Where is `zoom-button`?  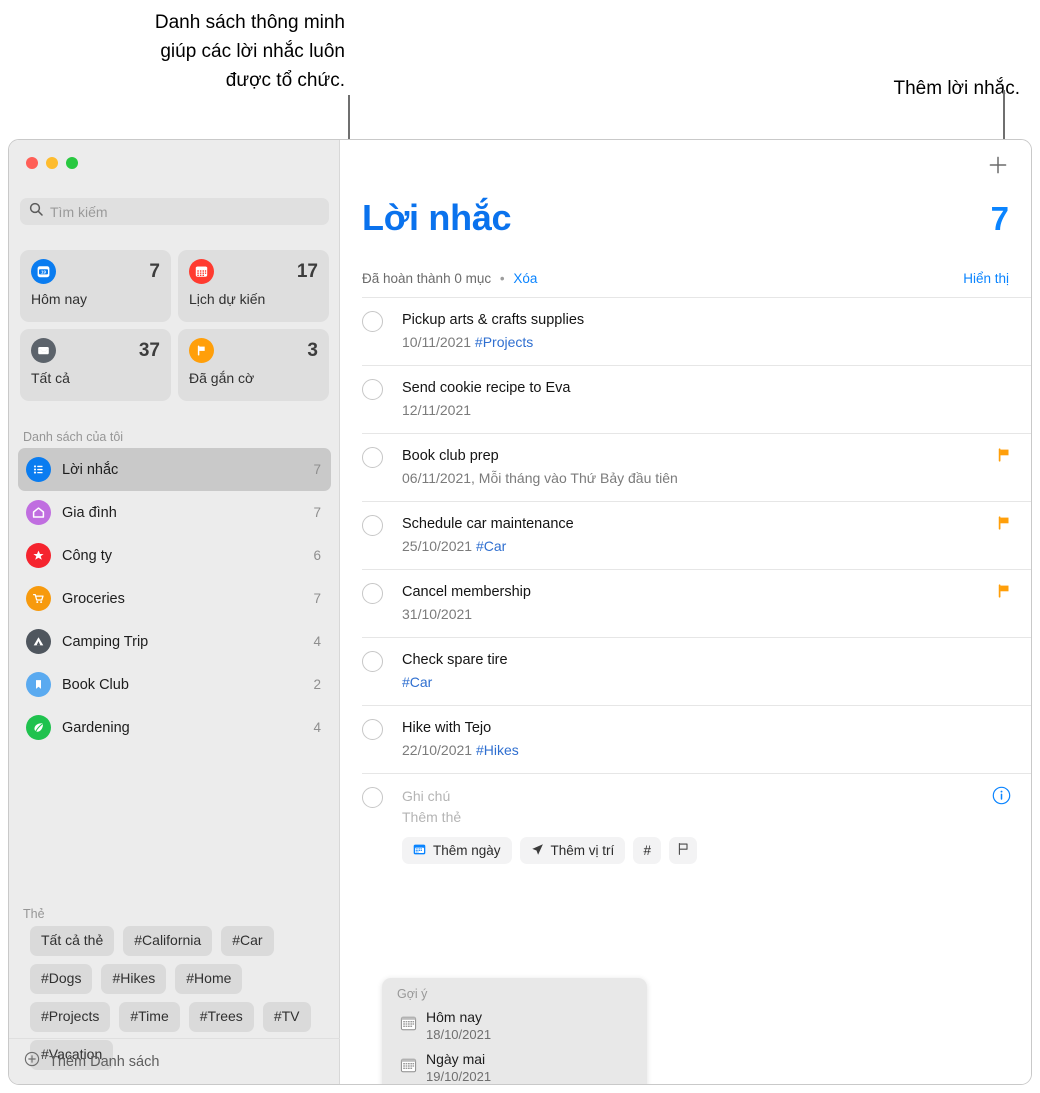
zoom-button is located at coordinates (72, 163).